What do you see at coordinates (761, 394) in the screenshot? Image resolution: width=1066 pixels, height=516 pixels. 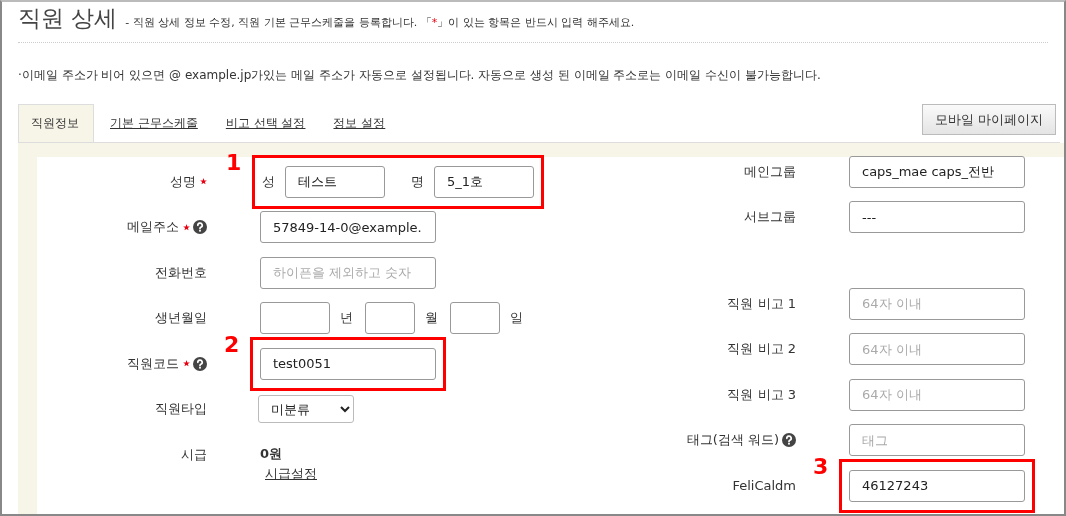 I see `field-label: 직원 비고 3` at bounding box center [761, 394].